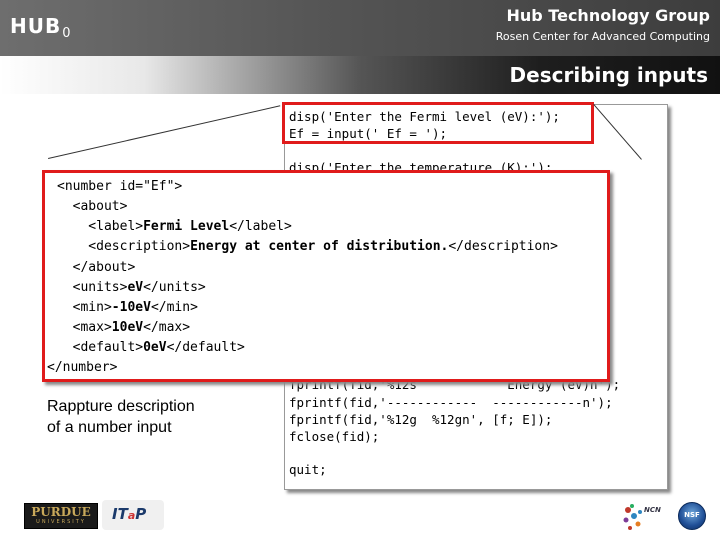  What do you see at coordinates (92, 206) in the screenshot?
I see `xml-about-open: <about>` at bounding box center [92, 206].